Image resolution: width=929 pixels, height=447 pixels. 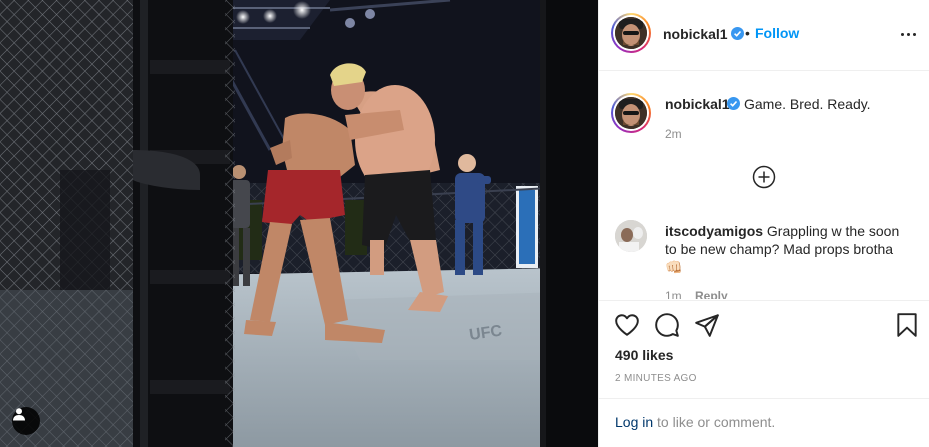 What do you see at coordinates (656, 378) in the screenshot?
I see `post-timestamp: 2 MINUTES AGO` at bounding box center [656, 378].